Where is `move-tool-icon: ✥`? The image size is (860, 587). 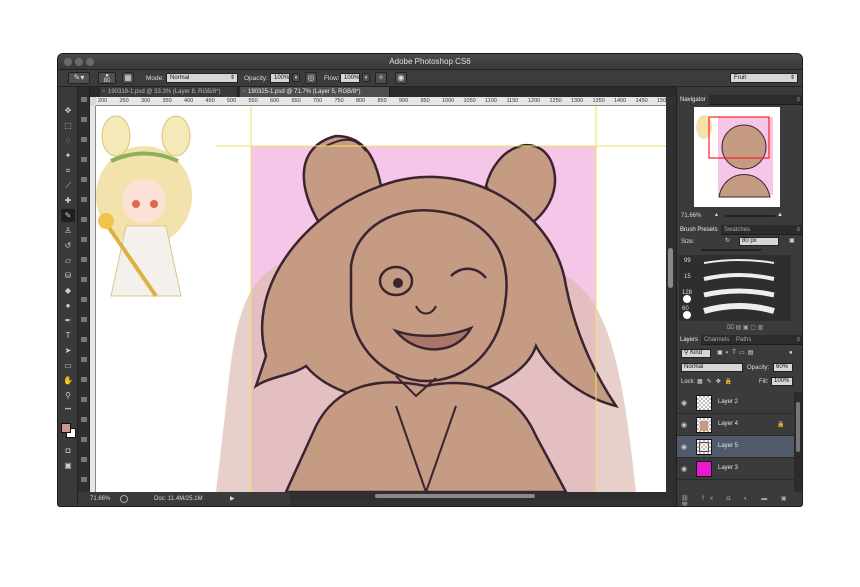
move-tool-icon: ✥ is located at coordinates (68, 110).